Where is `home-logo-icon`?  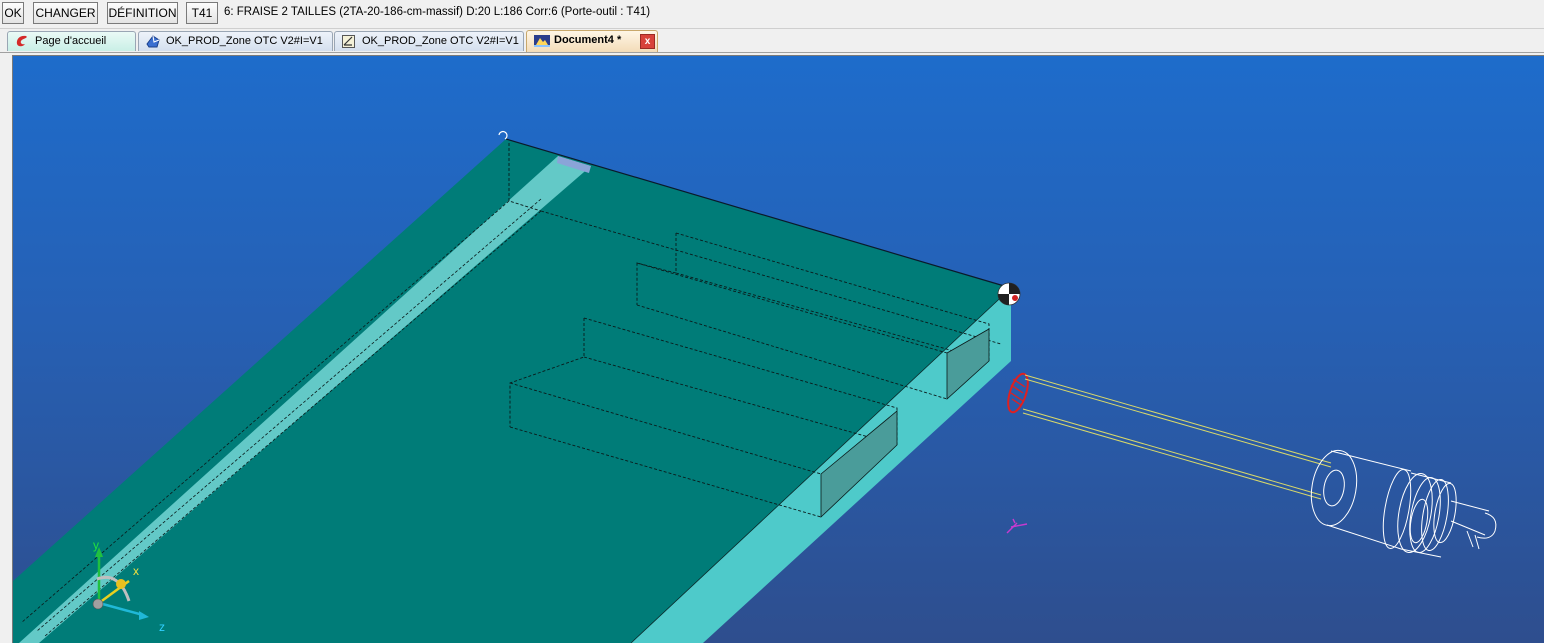 home-logo-icon is located at coordinates (22, 41).